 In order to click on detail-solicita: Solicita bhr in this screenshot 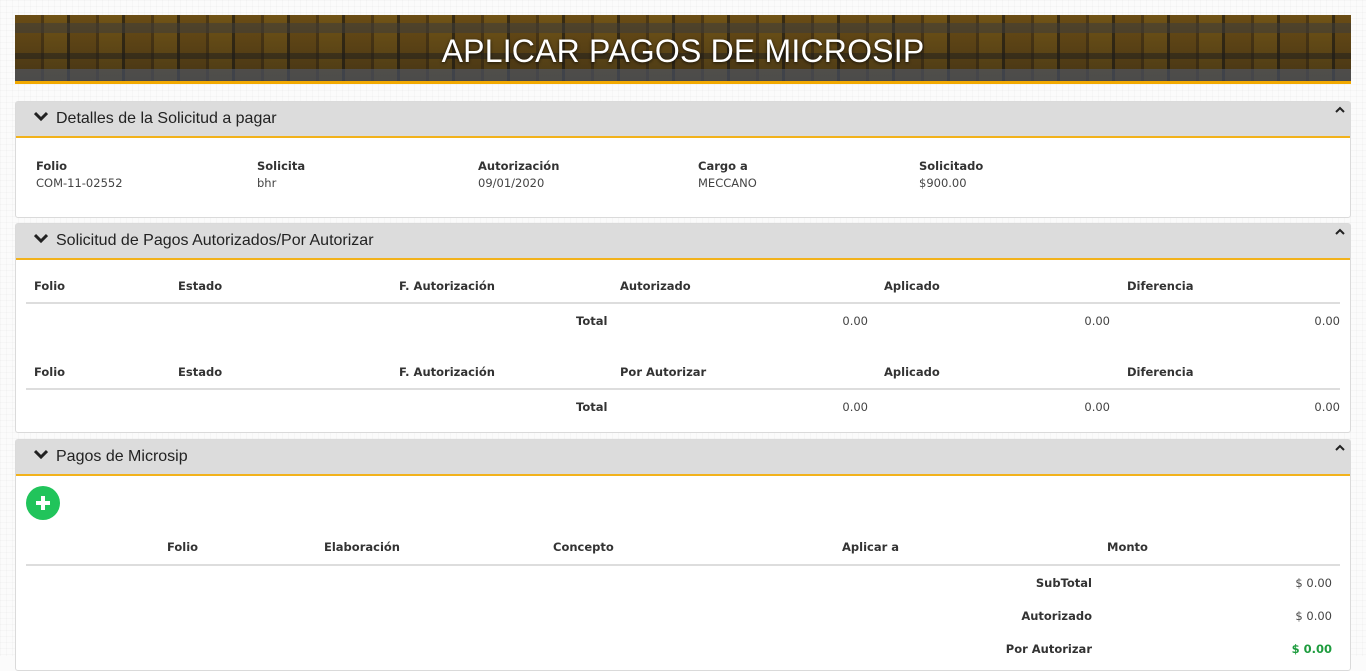, I will do `click(281, 174)`.